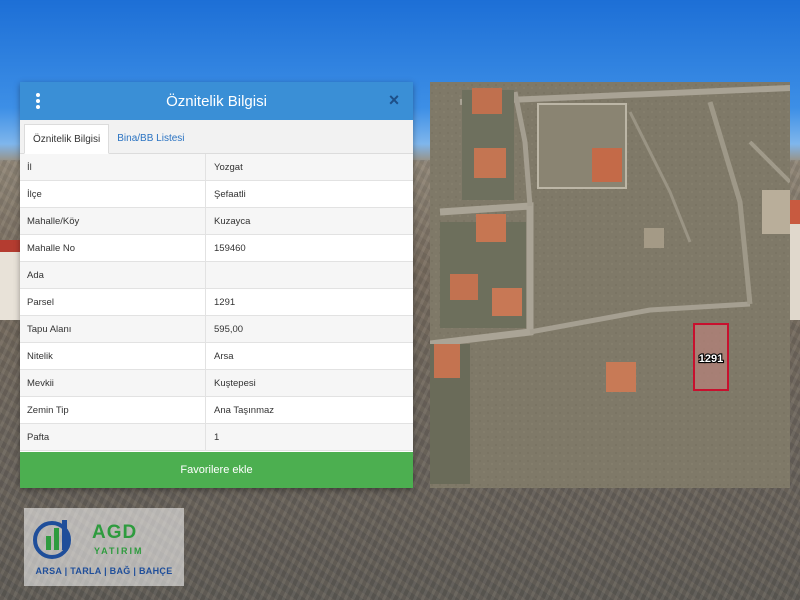 This screenshot has height=600, width=800. Describe the element at coordinates (654, 238) in the screenshot. I see `small-building` at that location.